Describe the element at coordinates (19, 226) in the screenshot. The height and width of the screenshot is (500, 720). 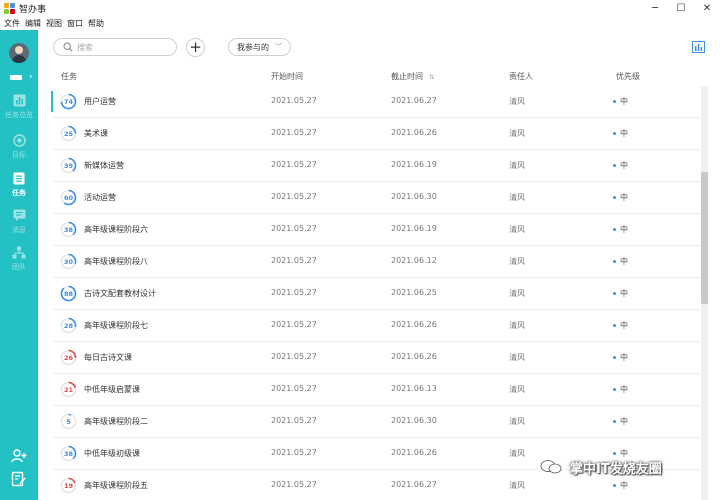
I see `sidebar-item-messages: 消息` at that location.